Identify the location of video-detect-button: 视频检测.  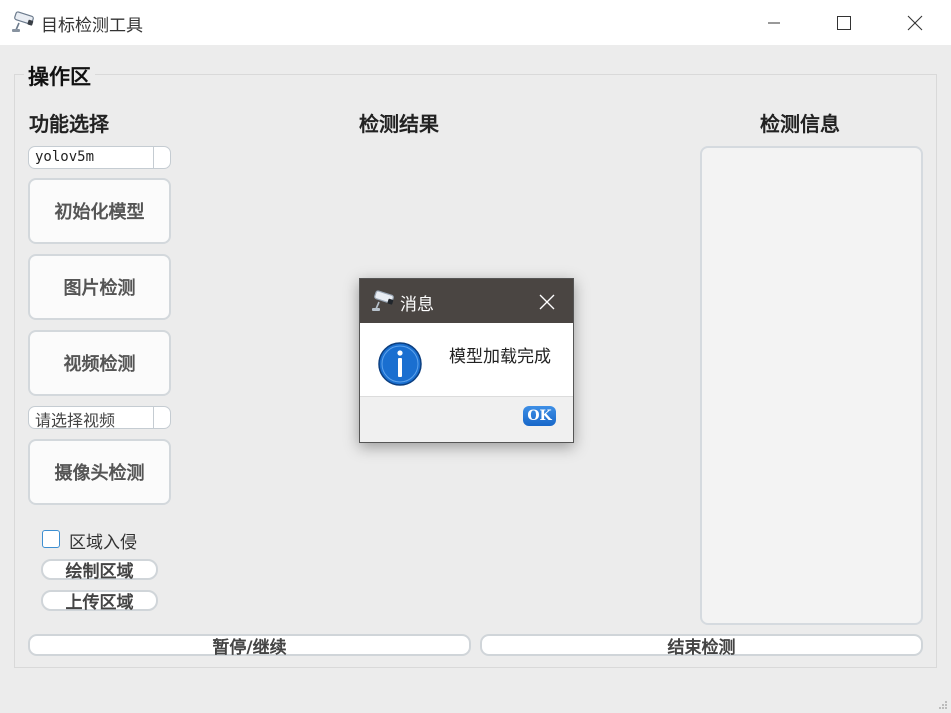
(99, 363).